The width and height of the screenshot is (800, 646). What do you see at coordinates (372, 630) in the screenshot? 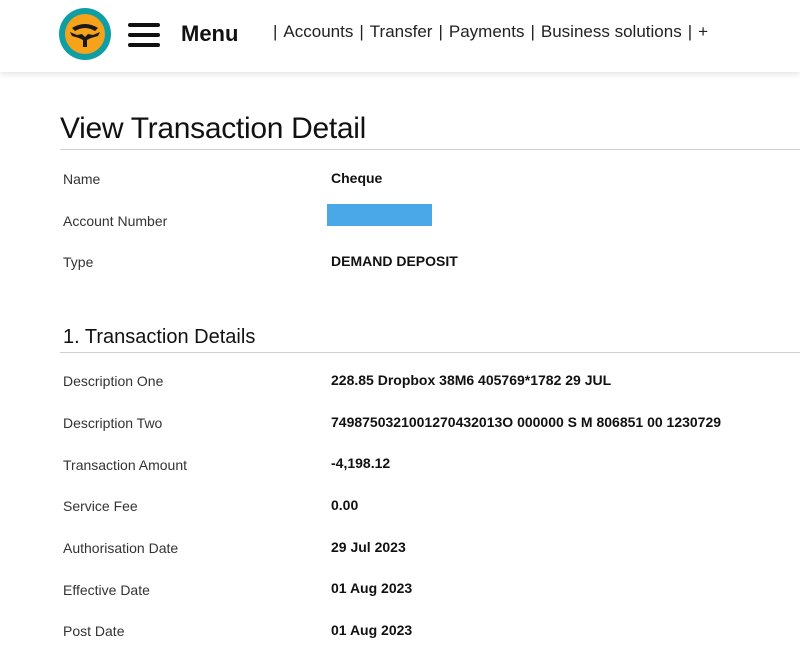
I see `post-date-value: 01 Aug 2023` at bounding box center [372, 630].